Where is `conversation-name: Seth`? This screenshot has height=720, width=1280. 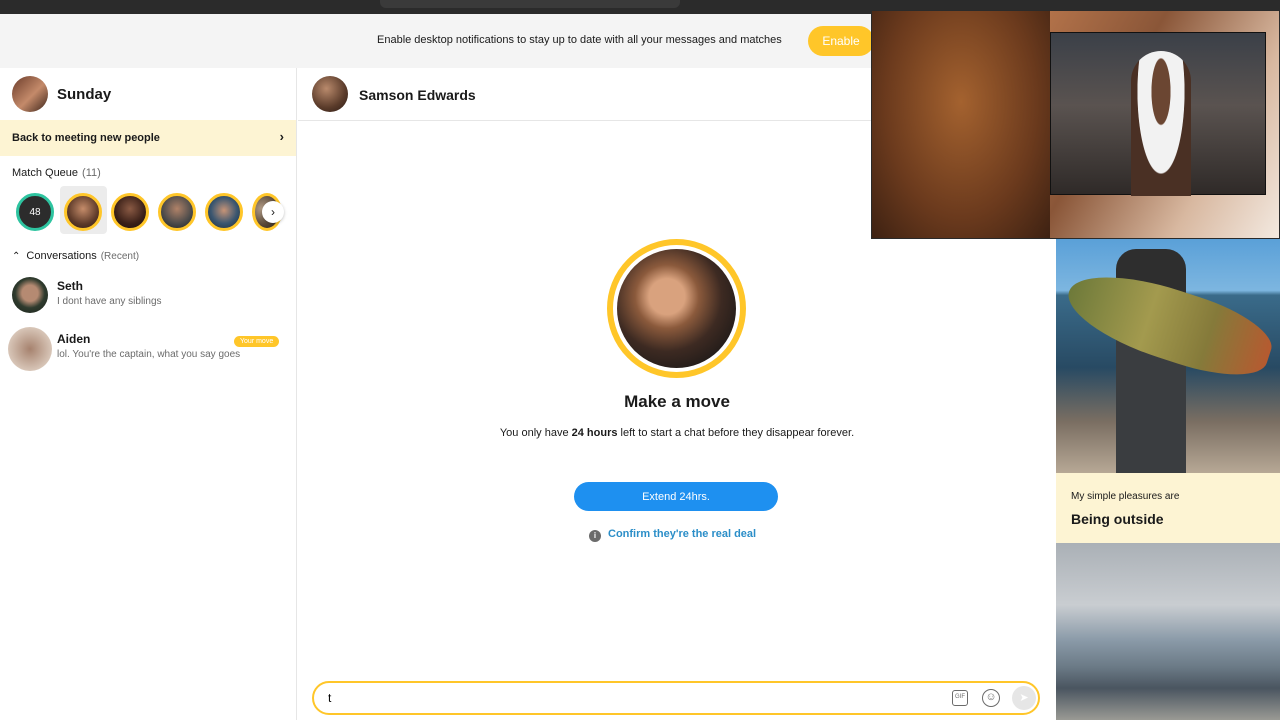 conversation-name: Seth is located at coordinates (70, 286).